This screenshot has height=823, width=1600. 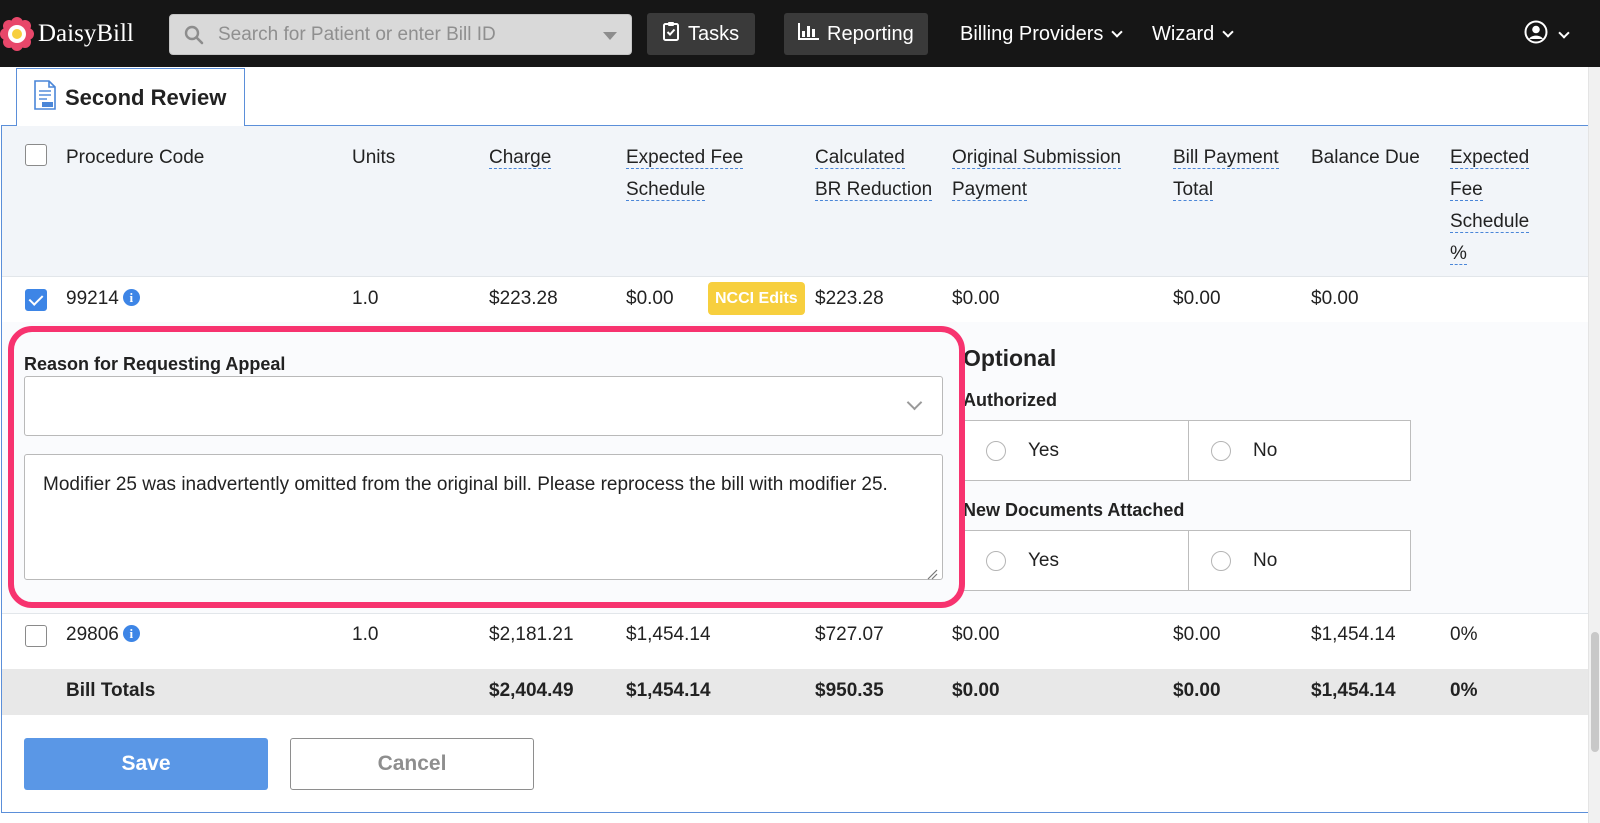 What do you see at coordinates (483, 406) in the screenshot?
I see `reason-select` at bounding box center [483, 406].